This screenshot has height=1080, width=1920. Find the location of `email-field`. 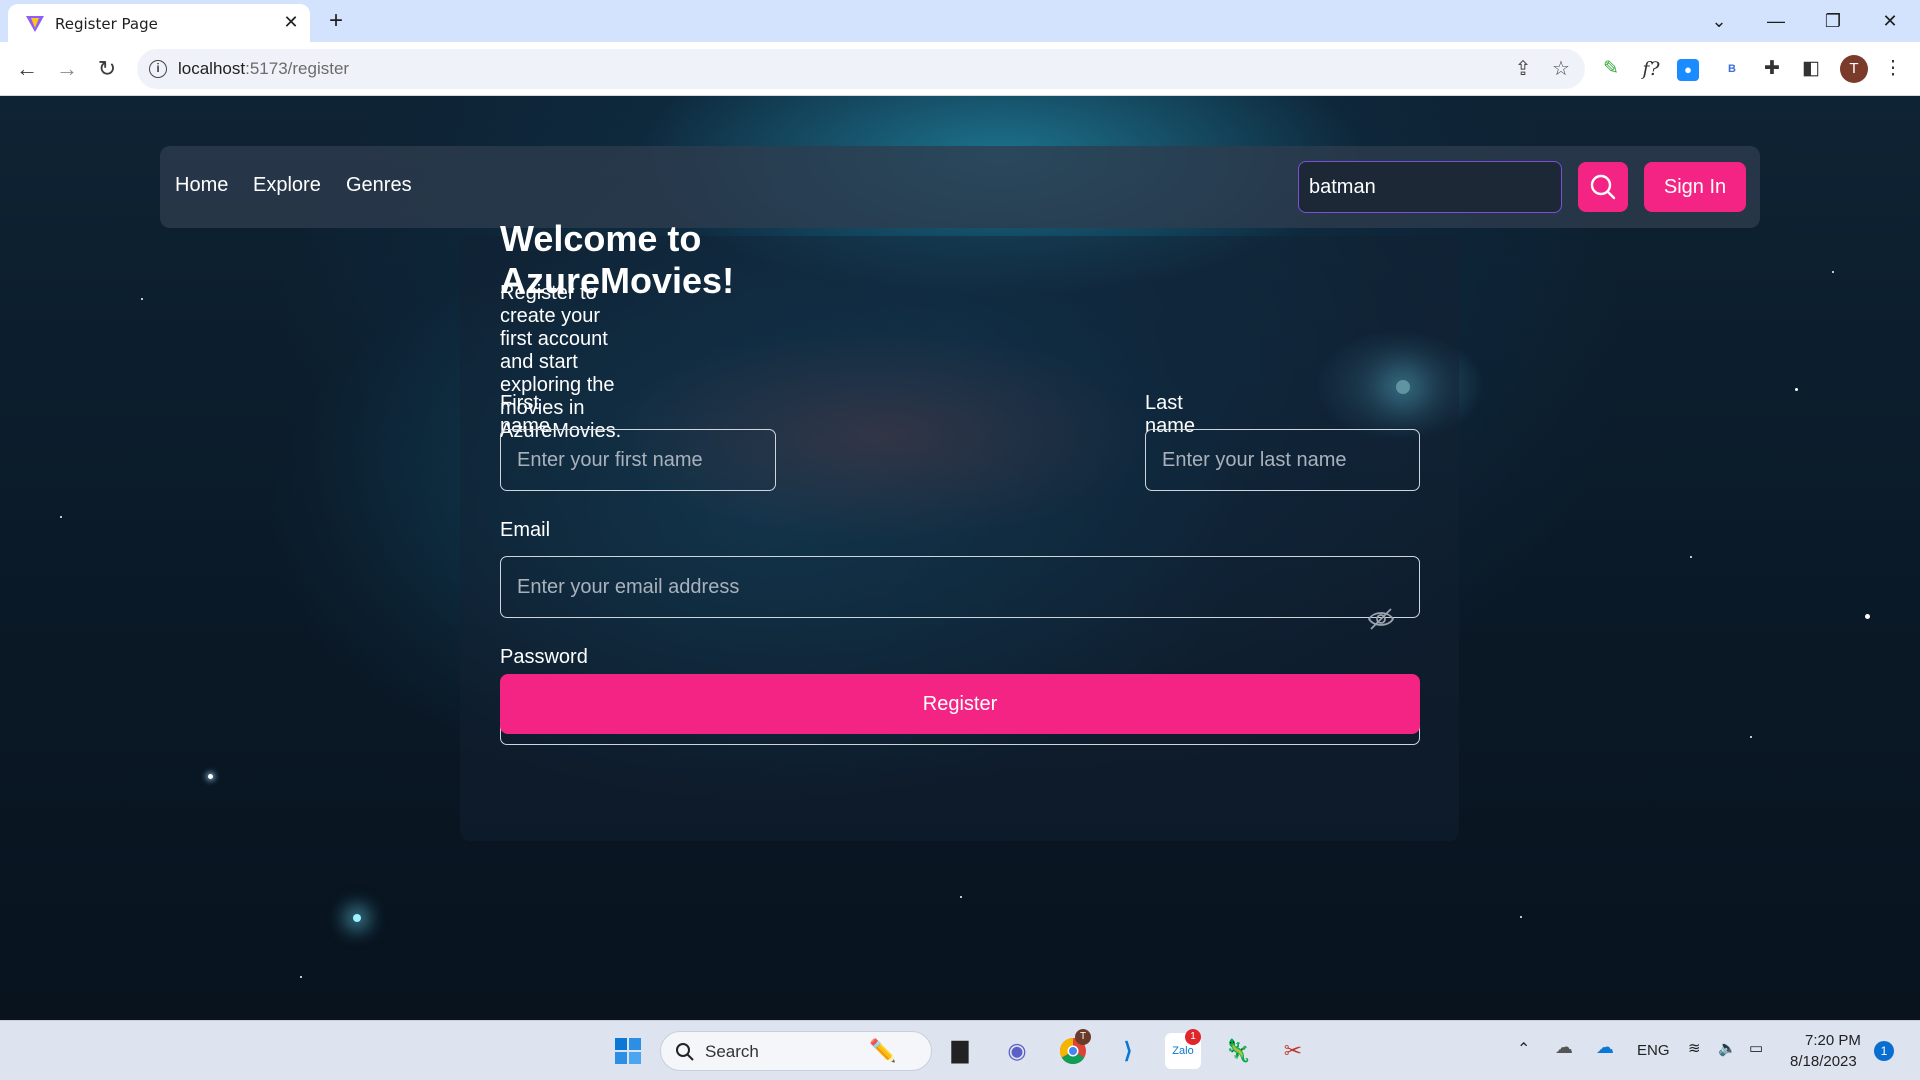

email-field is located at coordinates (960, 587).